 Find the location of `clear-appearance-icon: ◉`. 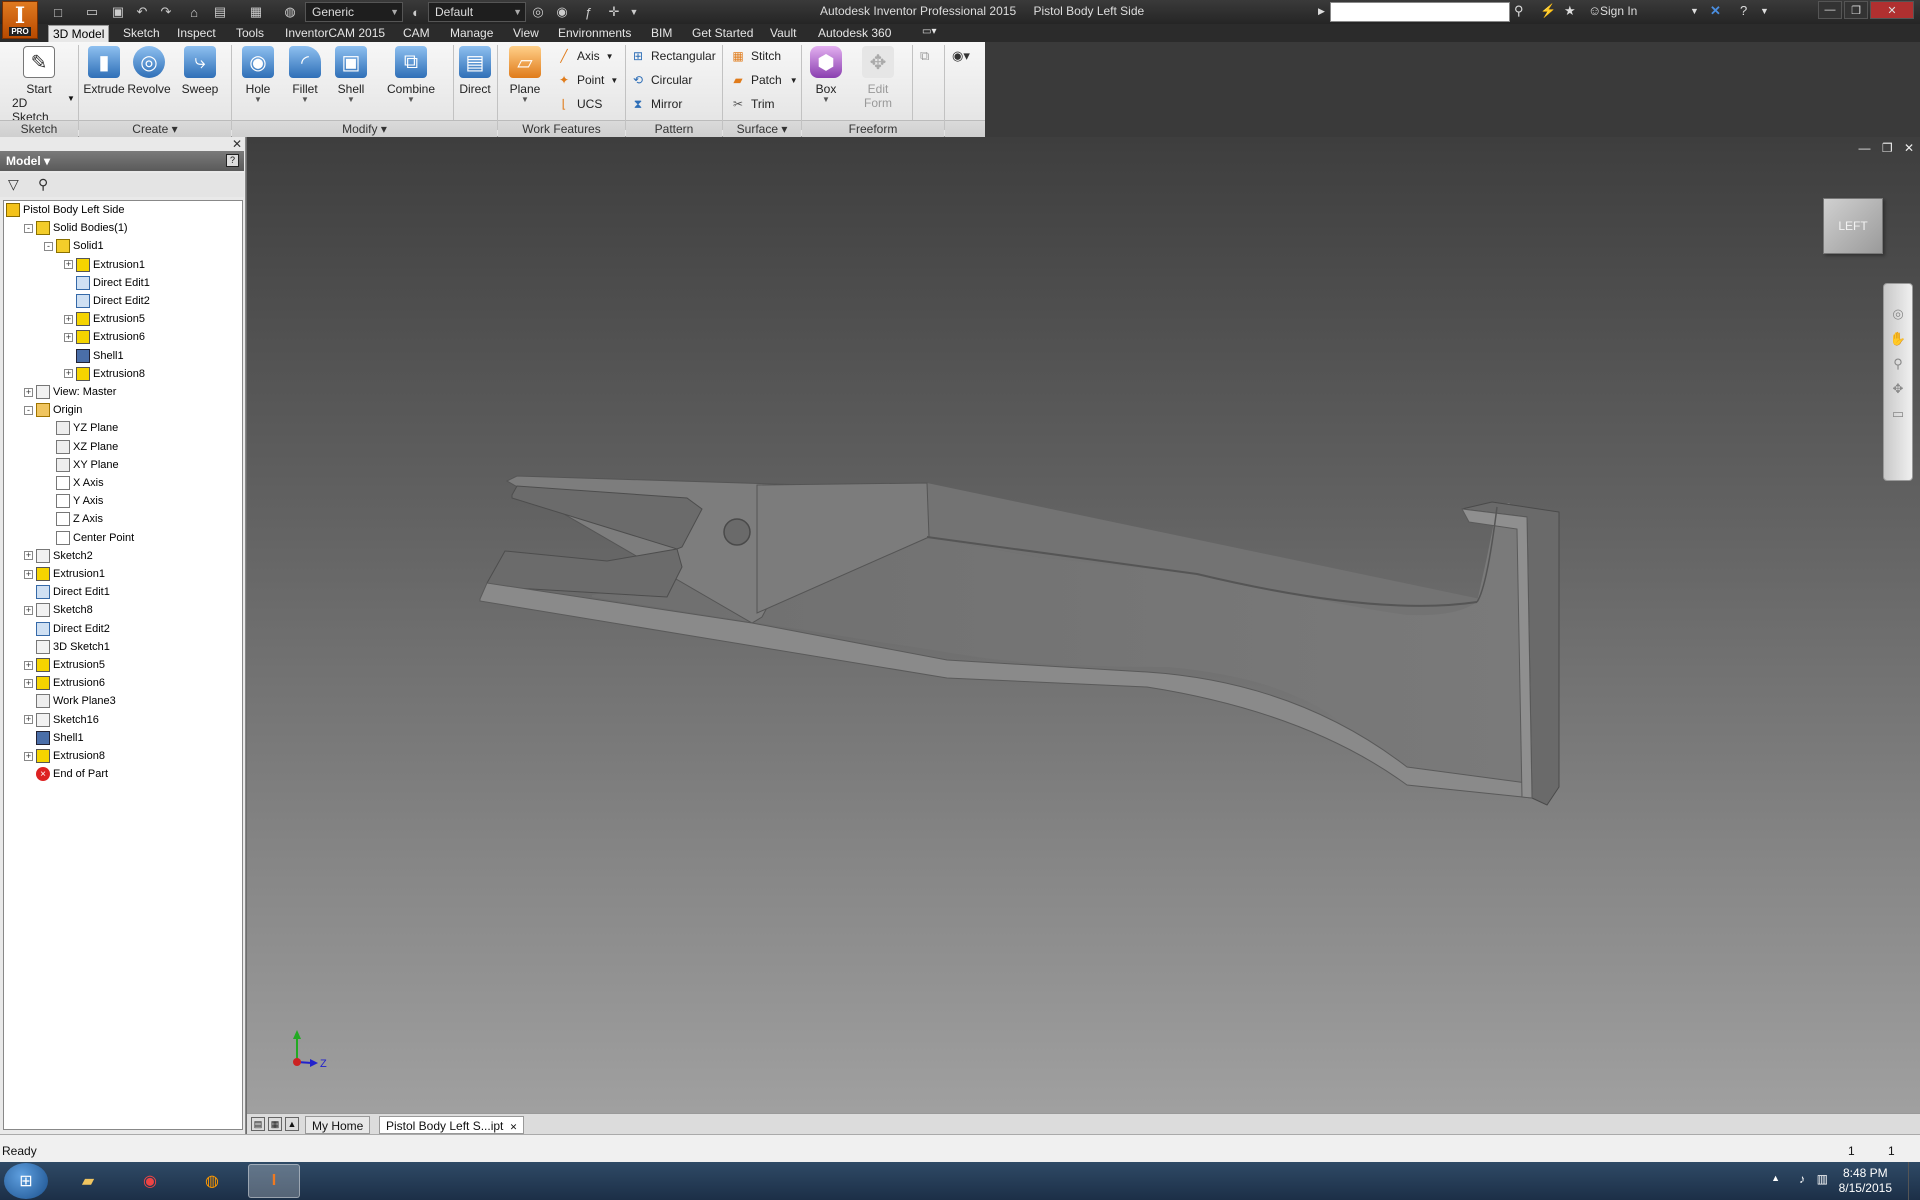

clear-appearance-icon: ◉ is located at coordinates (562, 12).